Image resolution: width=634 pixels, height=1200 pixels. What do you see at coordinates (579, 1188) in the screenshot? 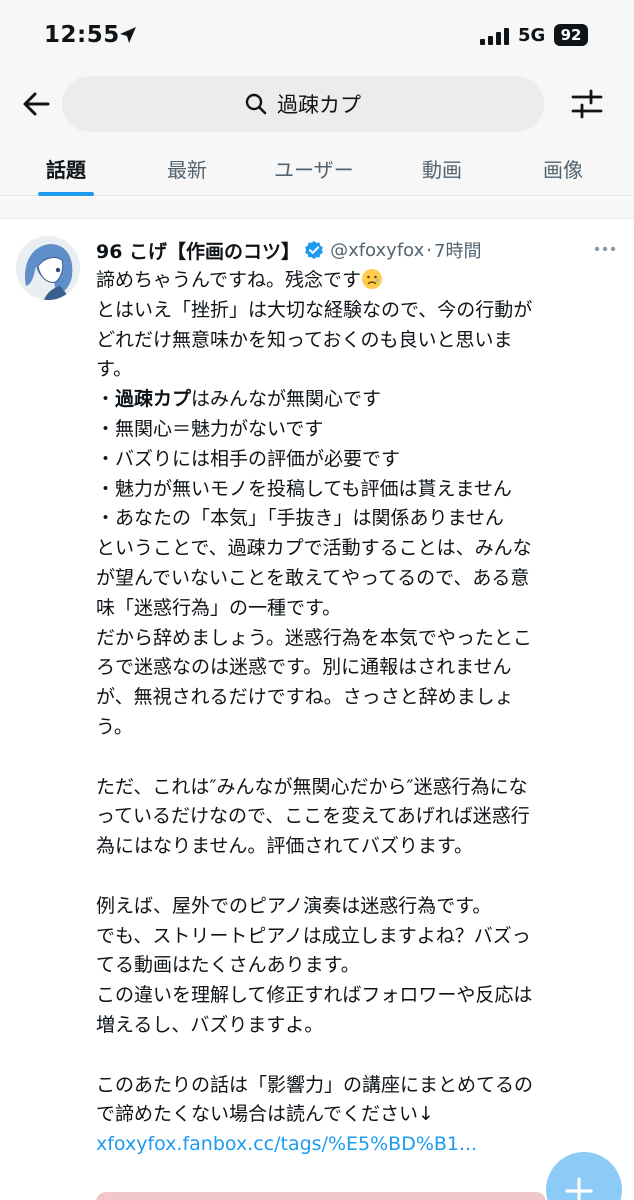
I see `plus-icon` at bounding box center [579, 1188].